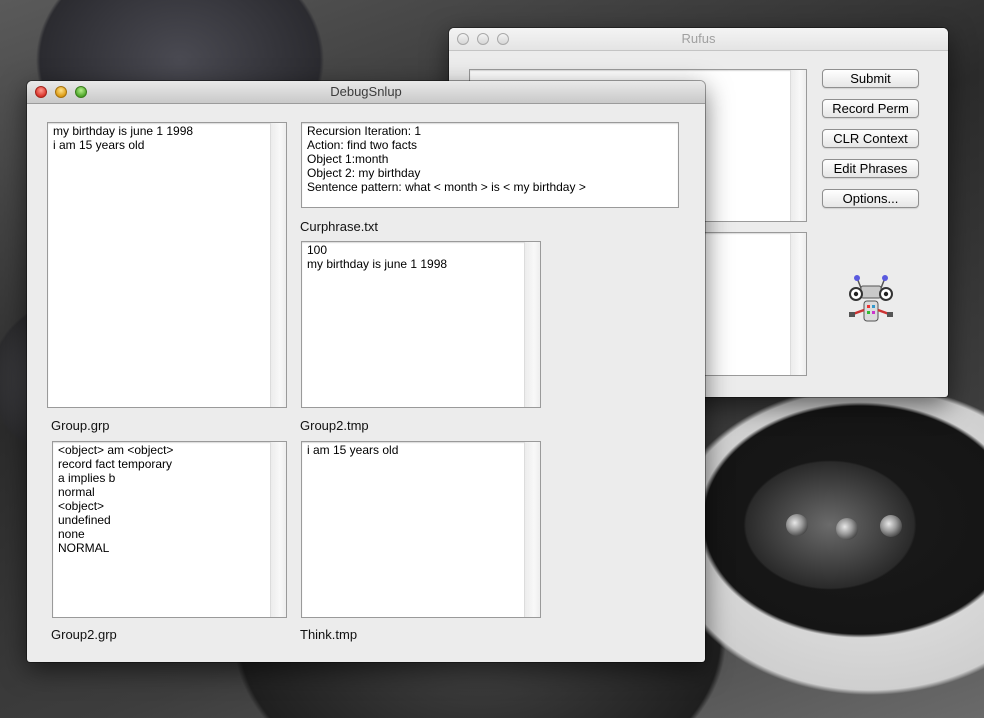 The width and height of the screenshot is (984, 718). I want to click on debugsnlup-titlebar: DebugSnlup, so click(366, 92).